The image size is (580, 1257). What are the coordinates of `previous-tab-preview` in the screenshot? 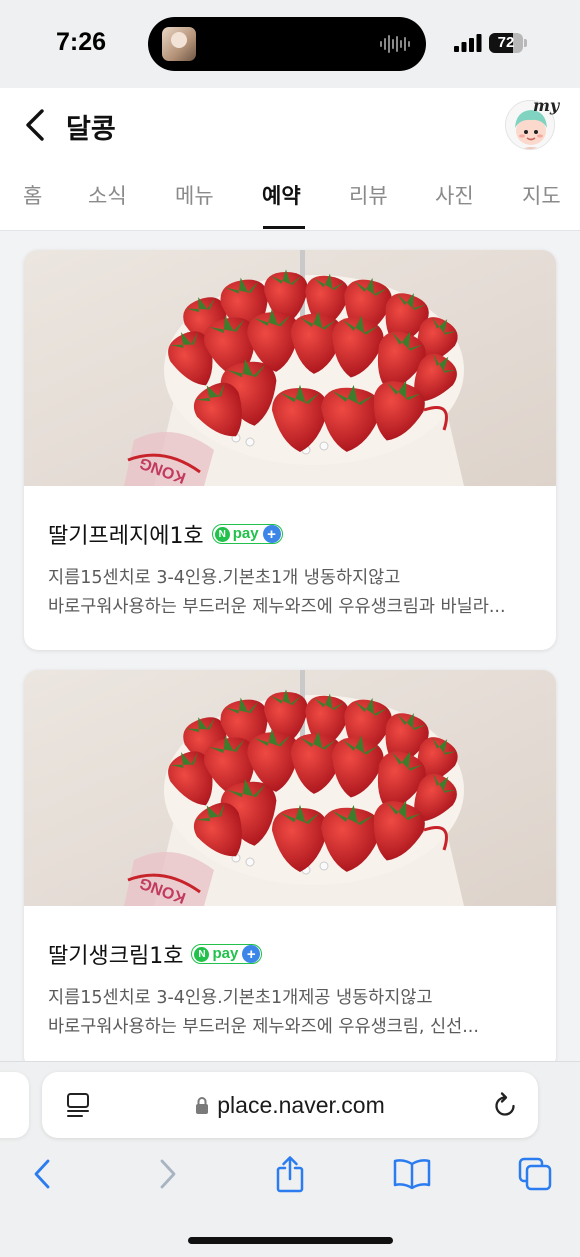 It's located at (14, 1105).